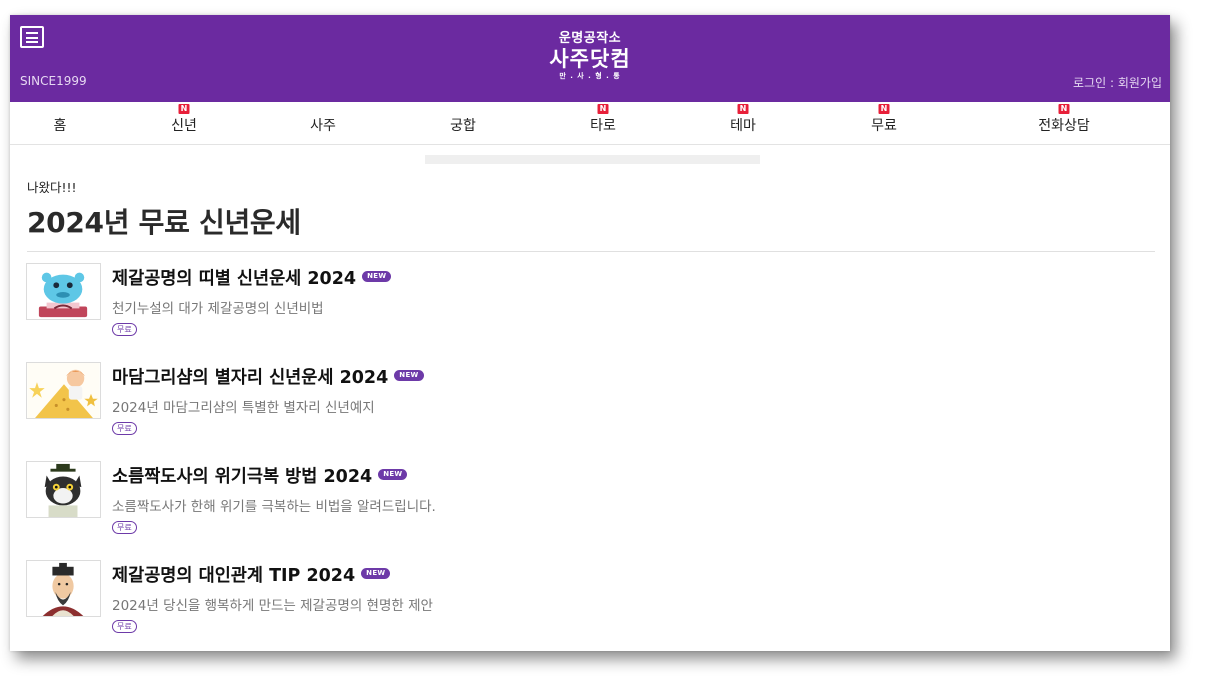 The image size is (1206, 690). What do you see at coordinates (242, 475) in the screenshot?
I see `item-title: 소름짝도사의 위기극복 방법 2024` at bounding box center [242, 475].